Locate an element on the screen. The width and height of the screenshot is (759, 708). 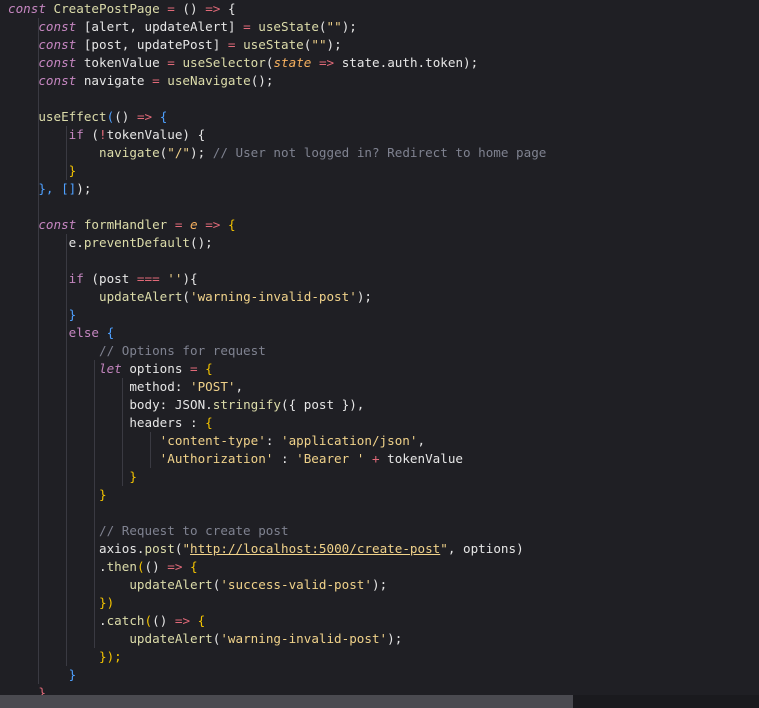
code-line: body: JSON.stringify({ post }), is located at coordinates (186, 405).